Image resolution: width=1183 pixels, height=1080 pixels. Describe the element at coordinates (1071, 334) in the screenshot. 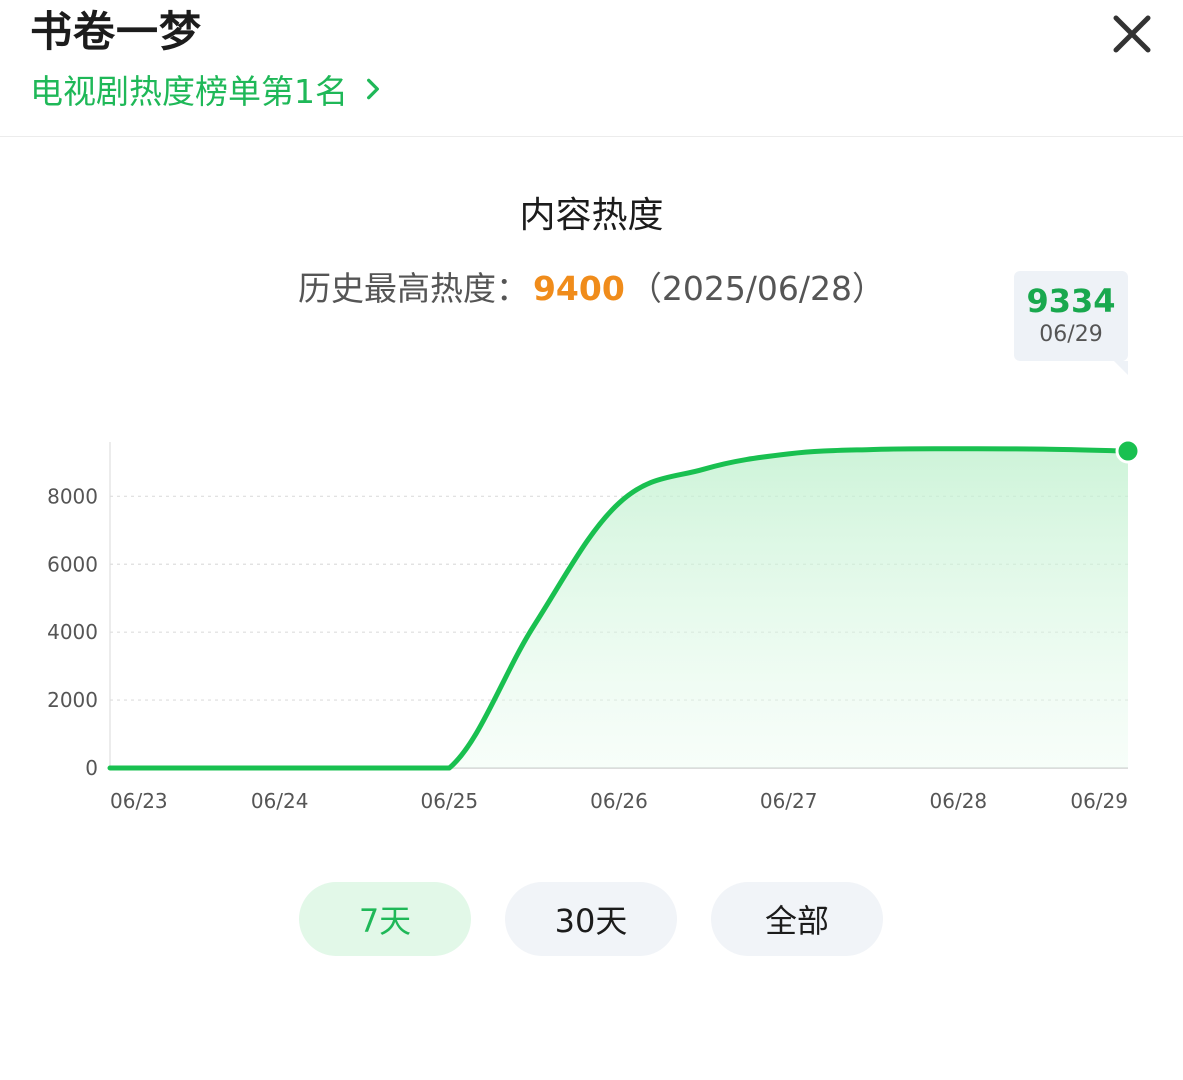

I see `tooltip-date: 06/29` at that location.